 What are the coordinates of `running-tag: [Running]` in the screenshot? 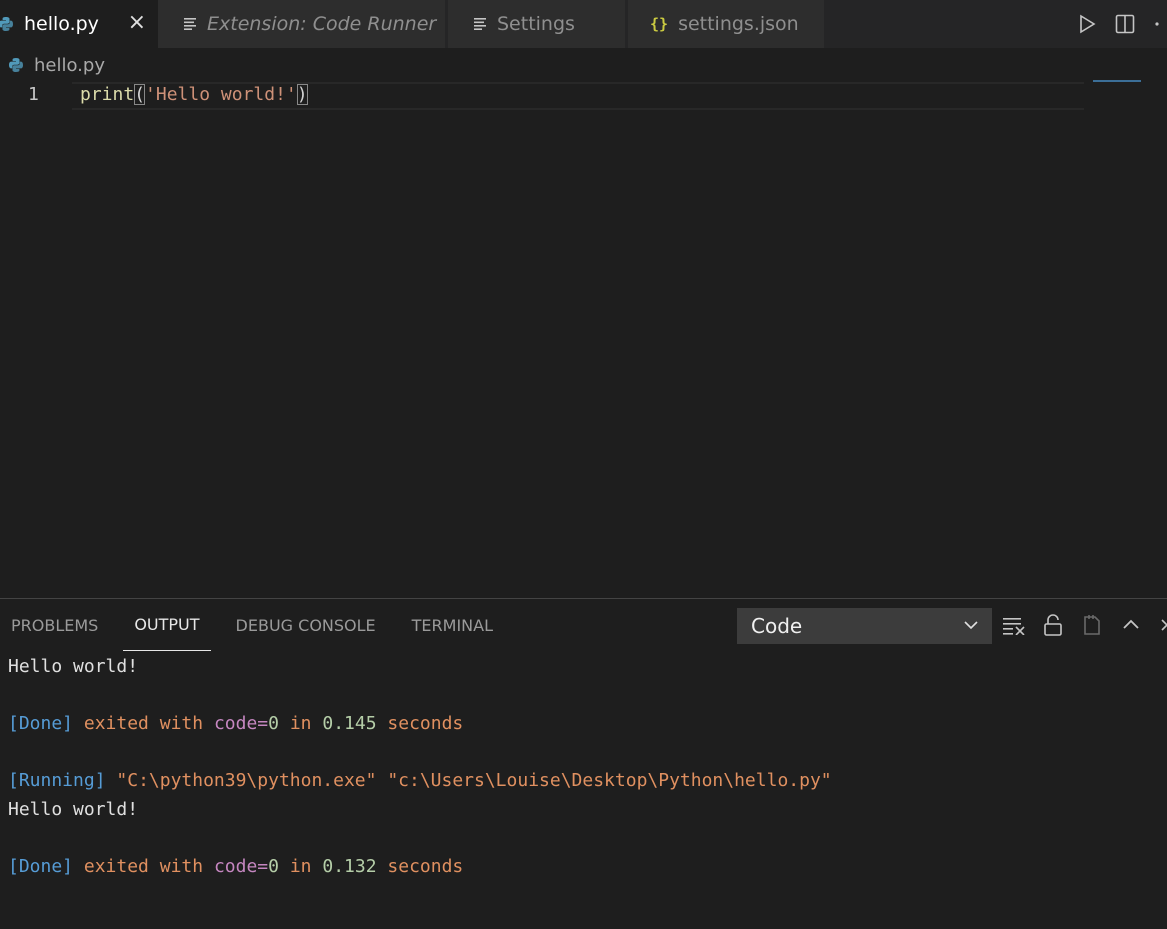 It's located at (57, 781).